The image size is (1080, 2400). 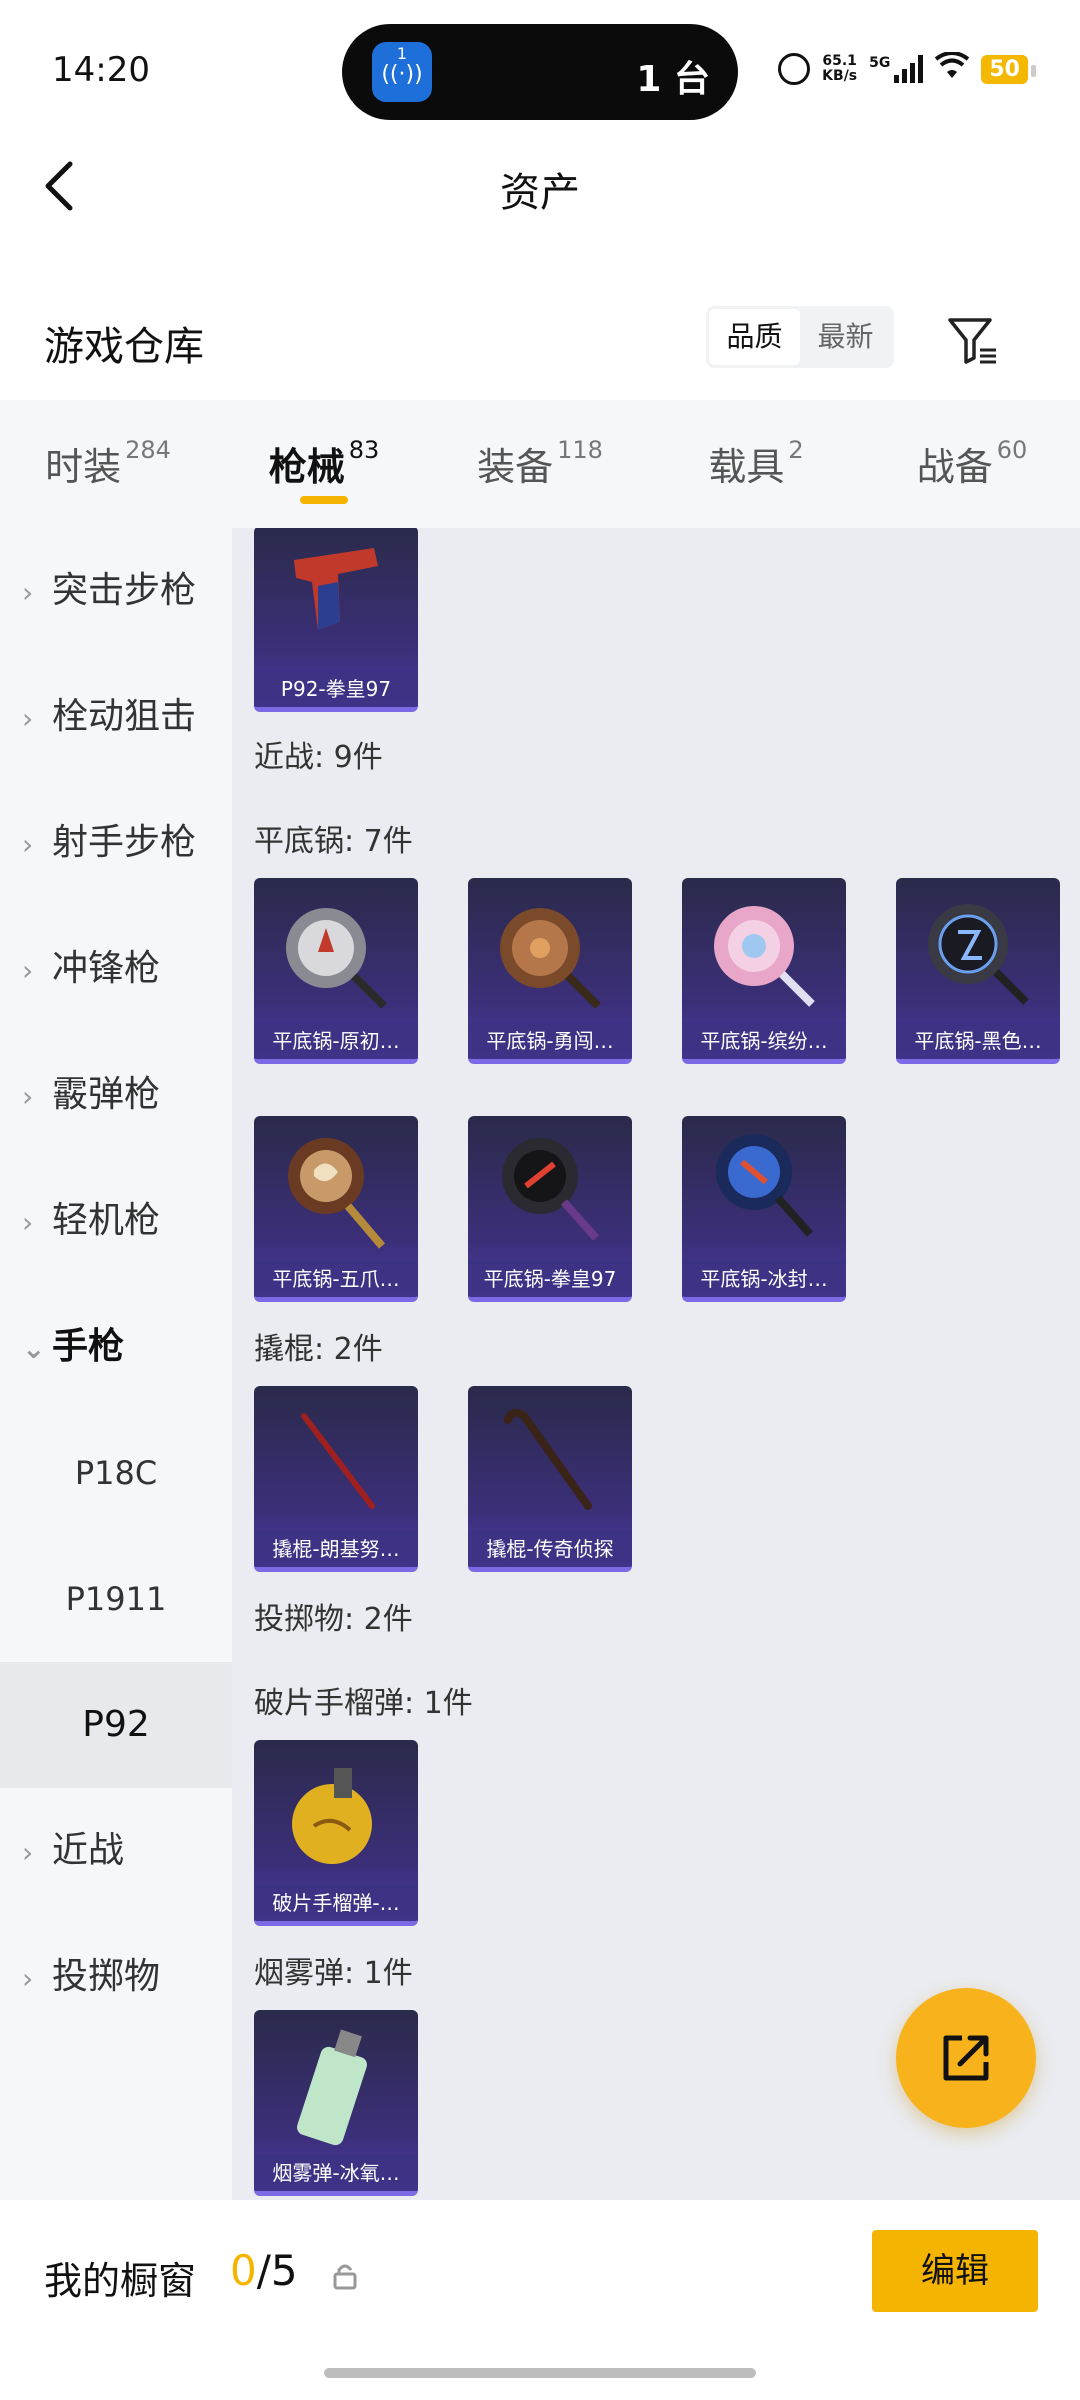 What do you see at coordinates (364, 450) in the screenshot?
I see `tab-count: 83` at bounding box center [364, 450].